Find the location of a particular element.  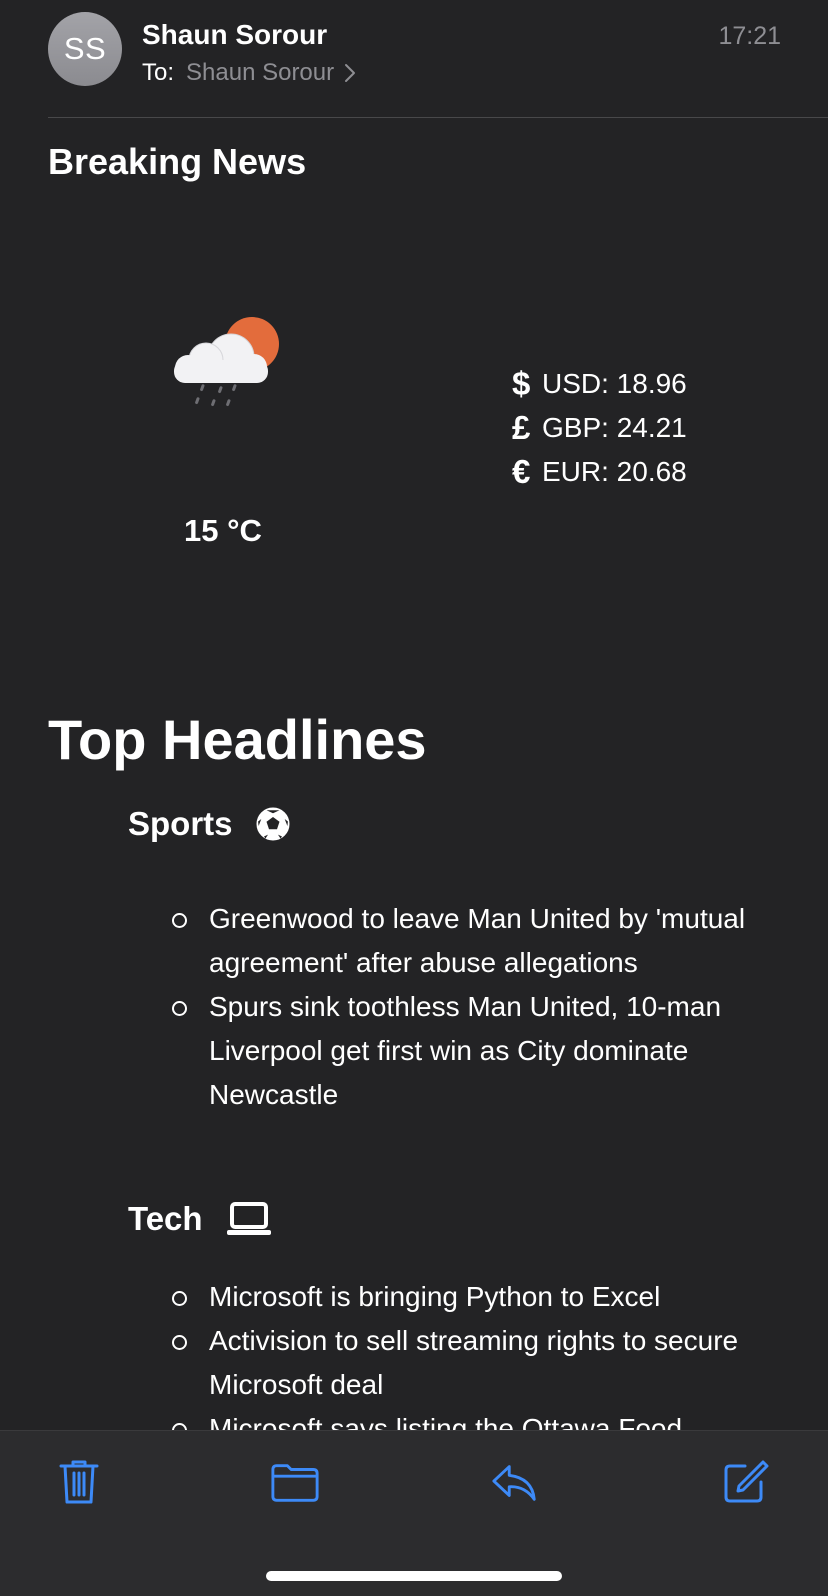

message-header: SS Shaun Sorour 17:21 To: Shaun Sorour is located at coordinates (414, 59).